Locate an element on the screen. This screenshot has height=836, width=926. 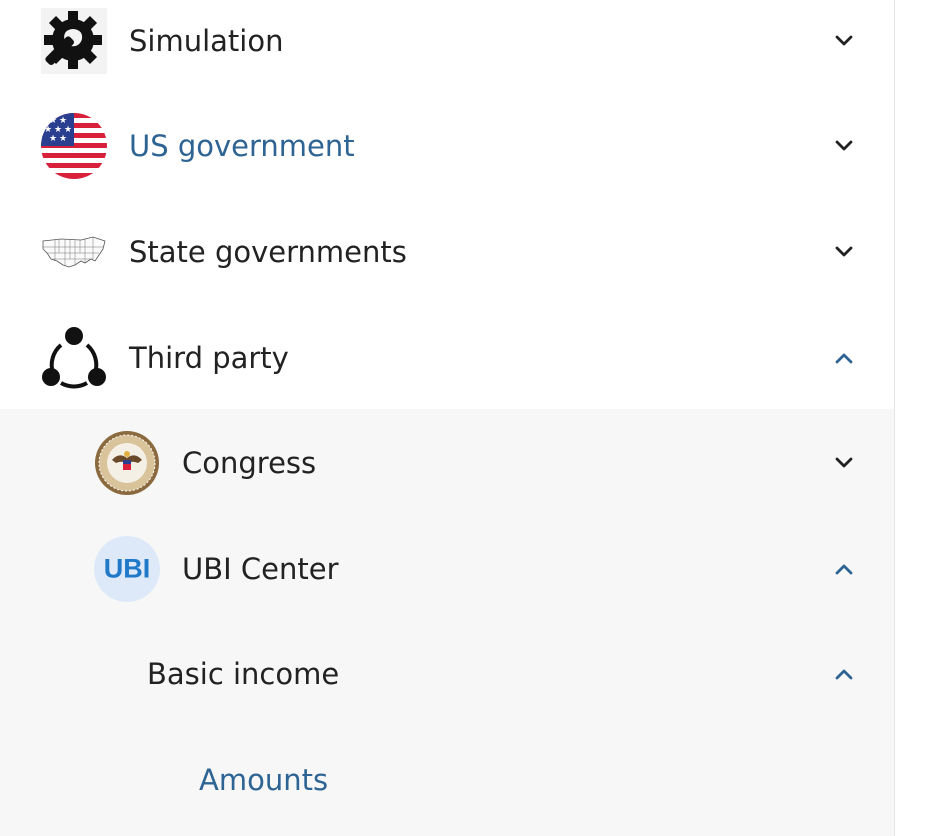
nav-item-state-governments: State governments is located at coordinates (447, 251).